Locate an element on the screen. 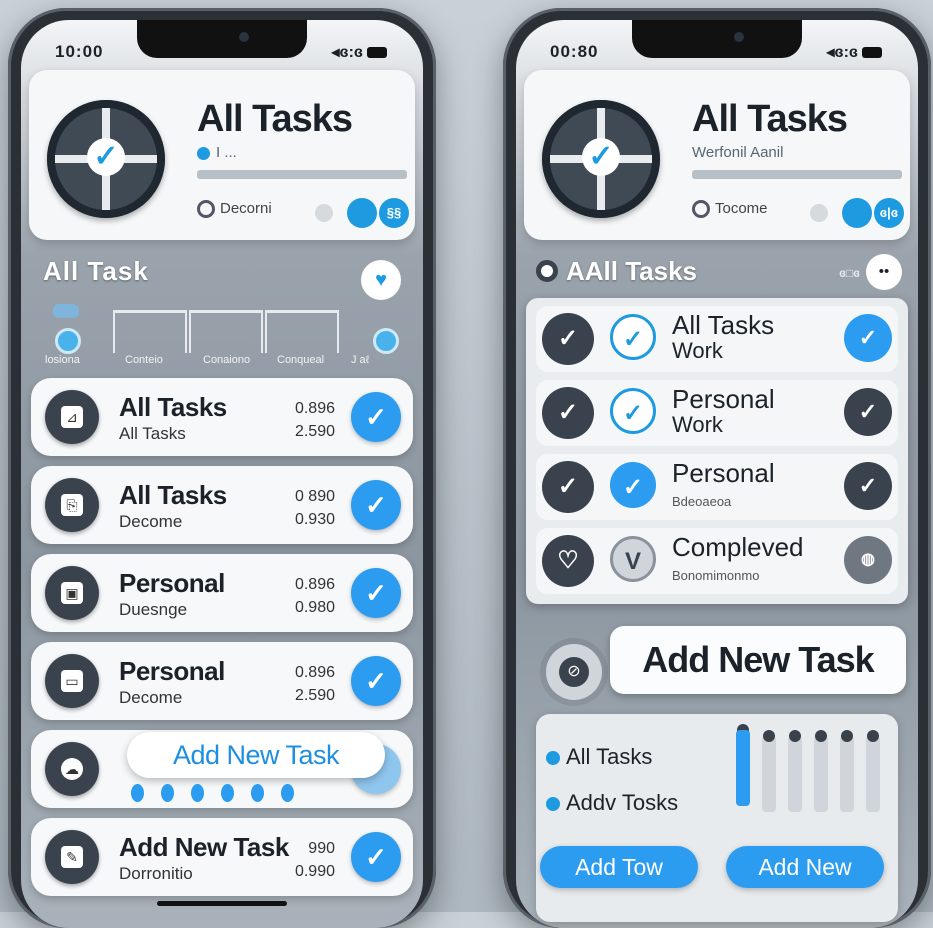 Image resolution: width=933 pixels, height=928 pixels. add-new-button: Add New is located at coordinates (805, 867).